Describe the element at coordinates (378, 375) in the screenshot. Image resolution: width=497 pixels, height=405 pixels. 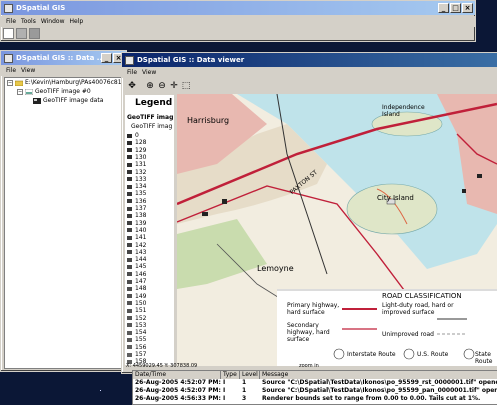
I see `log-col-message: Message` at that location.